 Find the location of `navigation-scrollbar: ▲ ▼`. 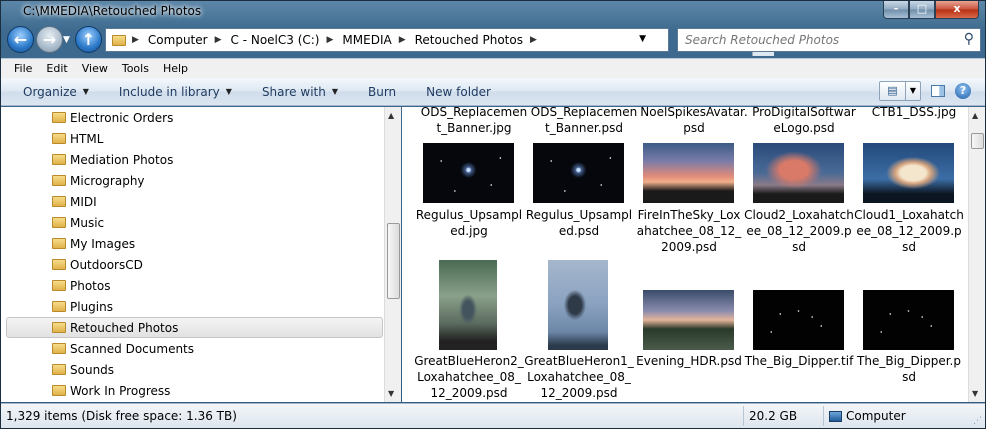

navigation-scrollbar: ▲ ▼ is located at coordinates (392, 254).